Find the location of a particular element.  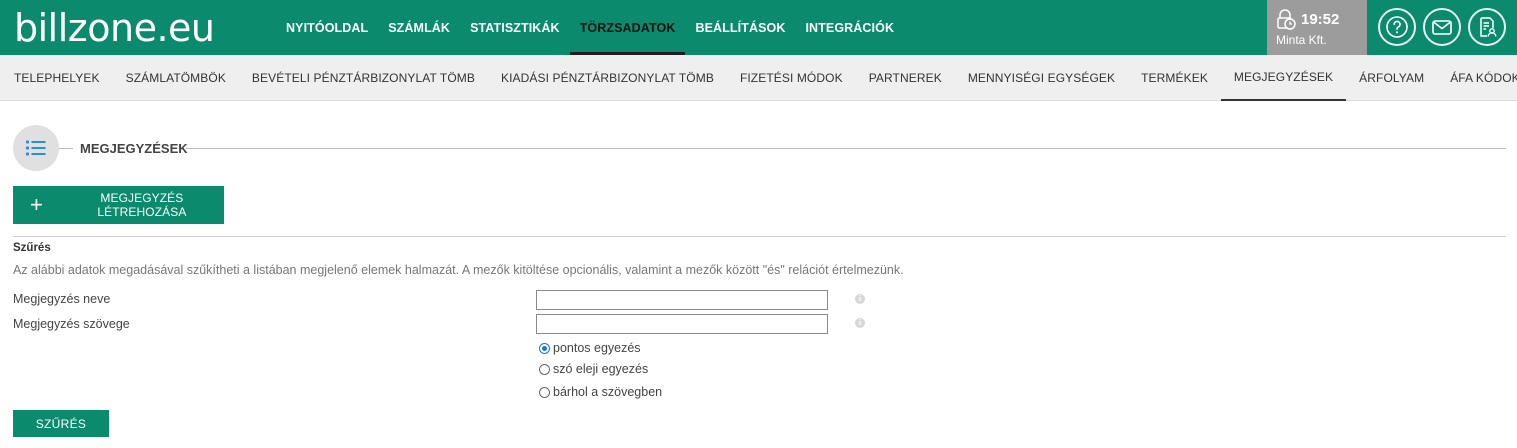

match-option-label: szó eleji egyezés is located at coordinates (601, 369).